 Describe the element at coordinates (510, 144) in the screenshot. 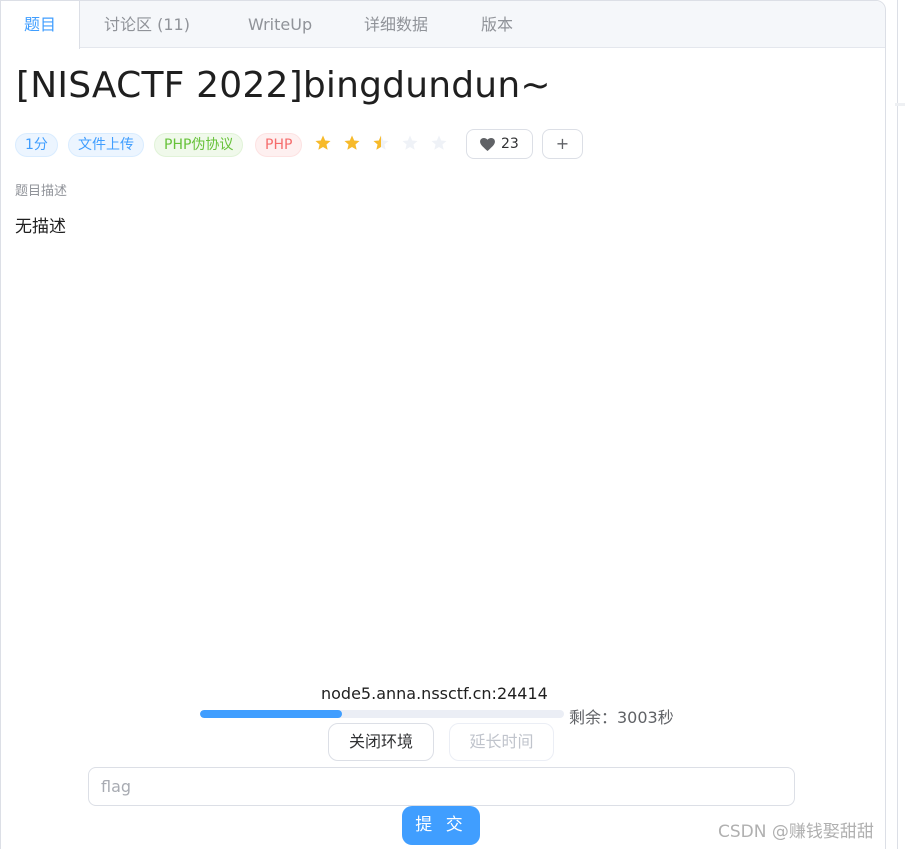

I see `like-count: 23` at that location.